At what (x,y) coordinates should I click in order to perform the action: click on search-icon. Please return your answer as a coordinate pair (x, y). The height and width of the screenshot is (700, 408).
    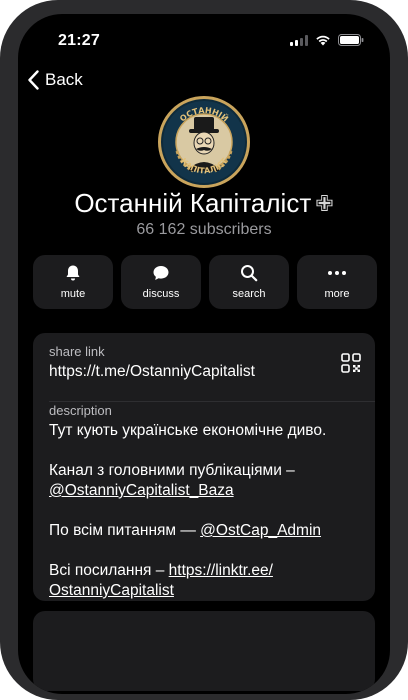
    Looking at the image, I should click on (249, 273).